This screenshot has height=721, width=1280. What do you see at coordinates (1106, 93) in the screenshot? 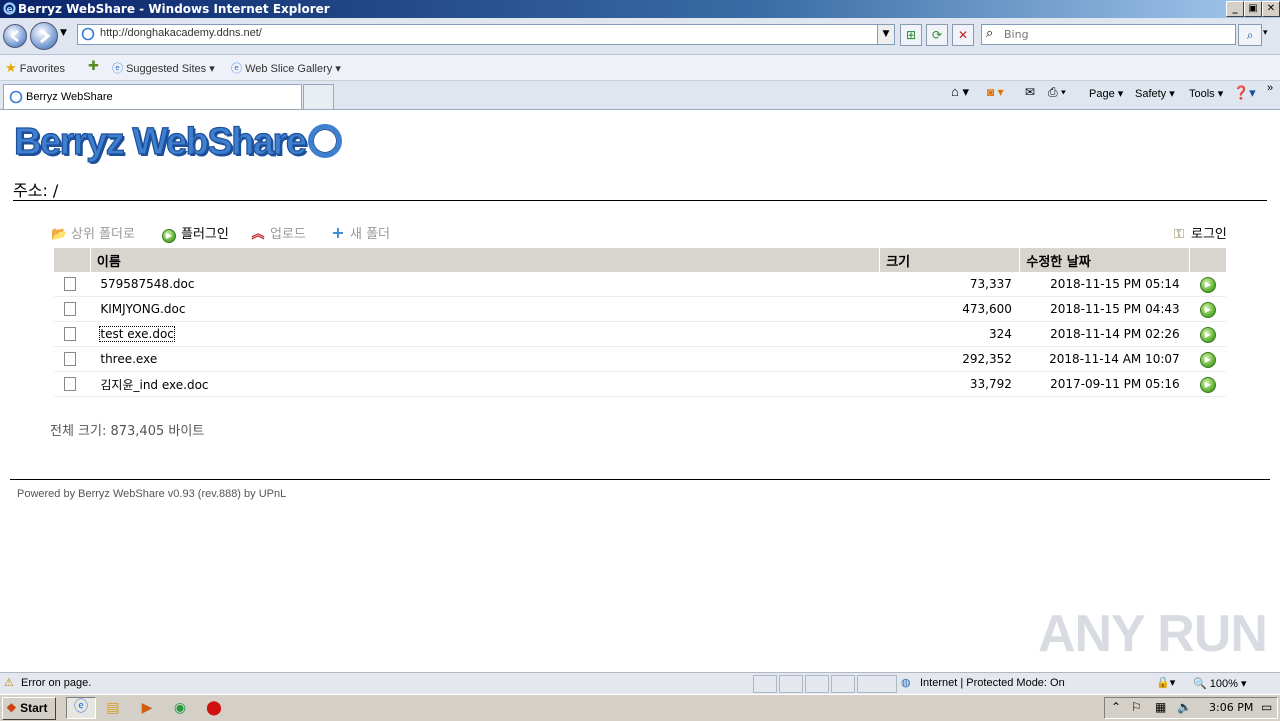
I see `page-menu: Page ▾` at bounding box center [1106, 93].